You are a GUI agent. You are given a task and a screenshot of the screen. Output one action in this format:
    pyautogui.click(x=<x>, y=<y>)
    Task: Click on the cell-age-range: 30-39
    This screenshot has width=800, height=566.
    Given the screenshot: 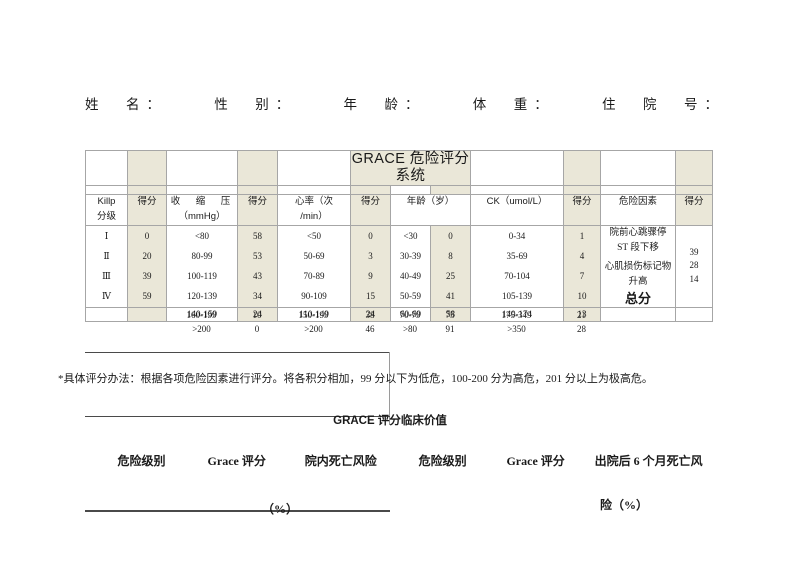 What is the action you would take?
    pyautogui.click(x=410, y=256)
    